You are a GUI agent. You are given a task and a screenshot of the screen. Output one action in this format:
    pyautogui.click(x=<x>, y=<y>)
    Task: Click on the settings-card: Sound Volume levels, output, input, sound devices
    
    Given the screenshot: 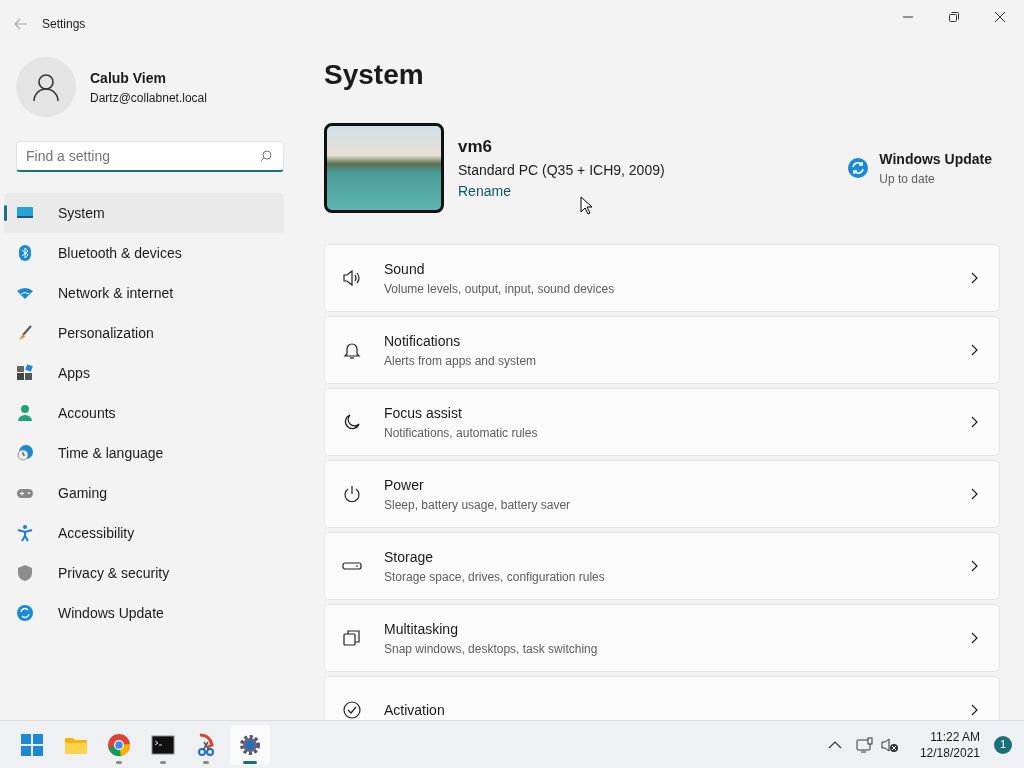 What is the action you would take?
    pyautogui.click(x=662, y=278)
    